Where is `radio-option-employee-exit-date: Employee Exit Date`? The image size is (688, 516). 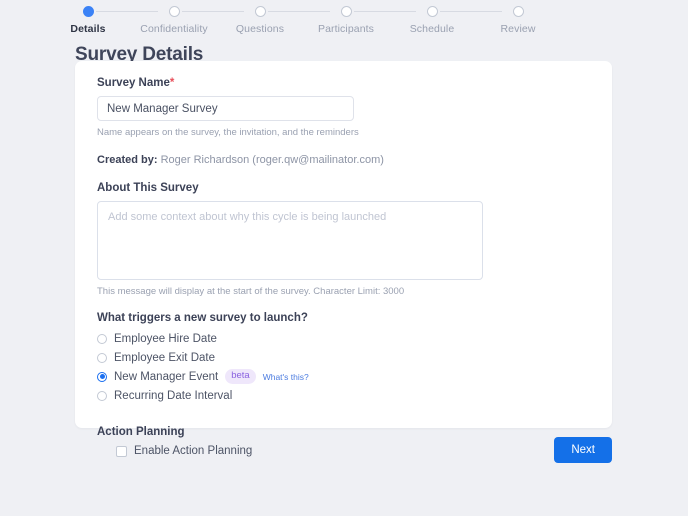
radio-option-employee-exit-date: Employee Exit Date is located at coordinates (343, 357).